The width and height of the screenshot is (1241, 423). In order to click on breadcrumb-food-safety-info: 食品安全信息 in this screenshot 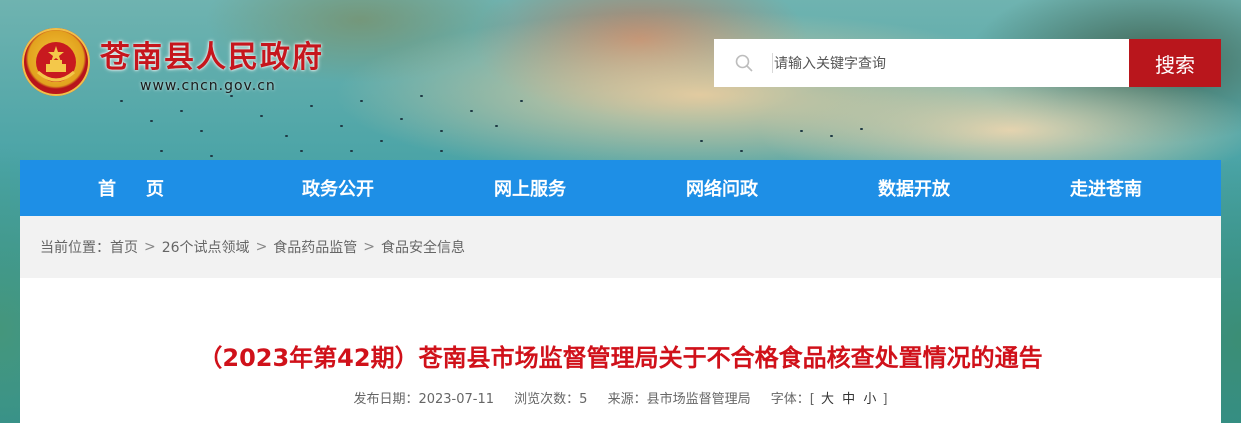, I will do `click(423, 247)`.